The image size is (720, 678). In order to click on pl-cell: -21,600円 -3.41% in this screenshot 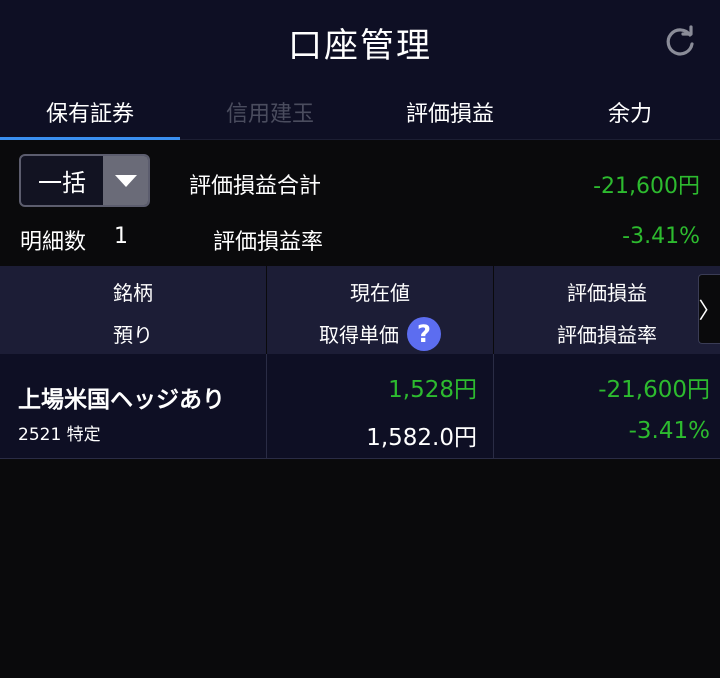, I will do `click(607, 406)`.